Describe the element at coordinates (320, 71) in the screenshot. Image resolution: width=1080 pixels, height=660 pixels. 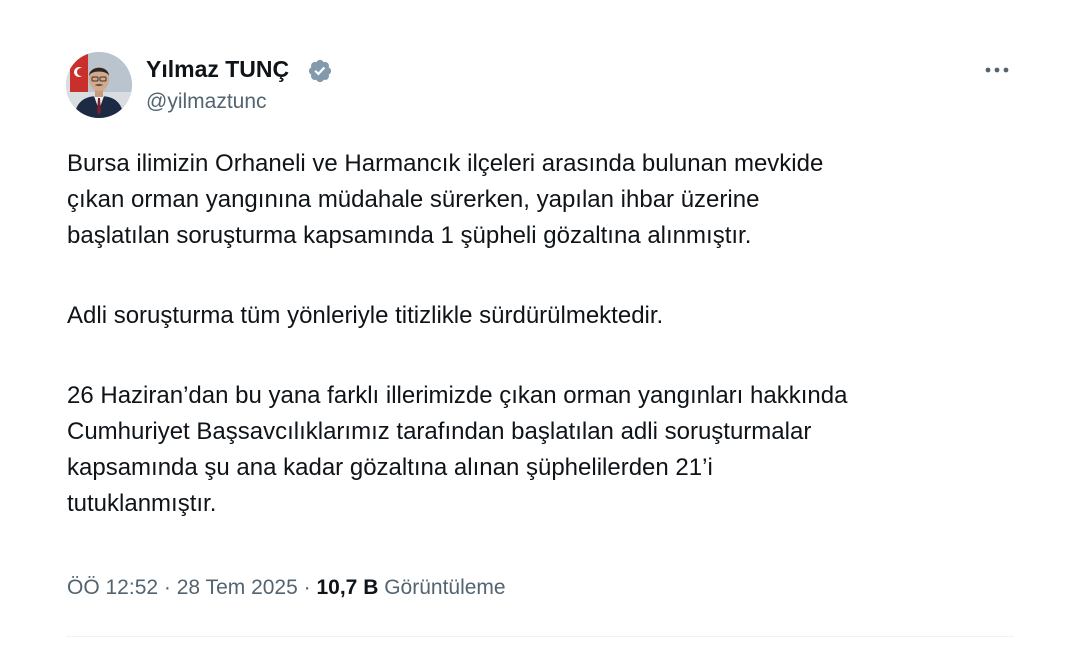
I see `verified-badge-icon` at that location.